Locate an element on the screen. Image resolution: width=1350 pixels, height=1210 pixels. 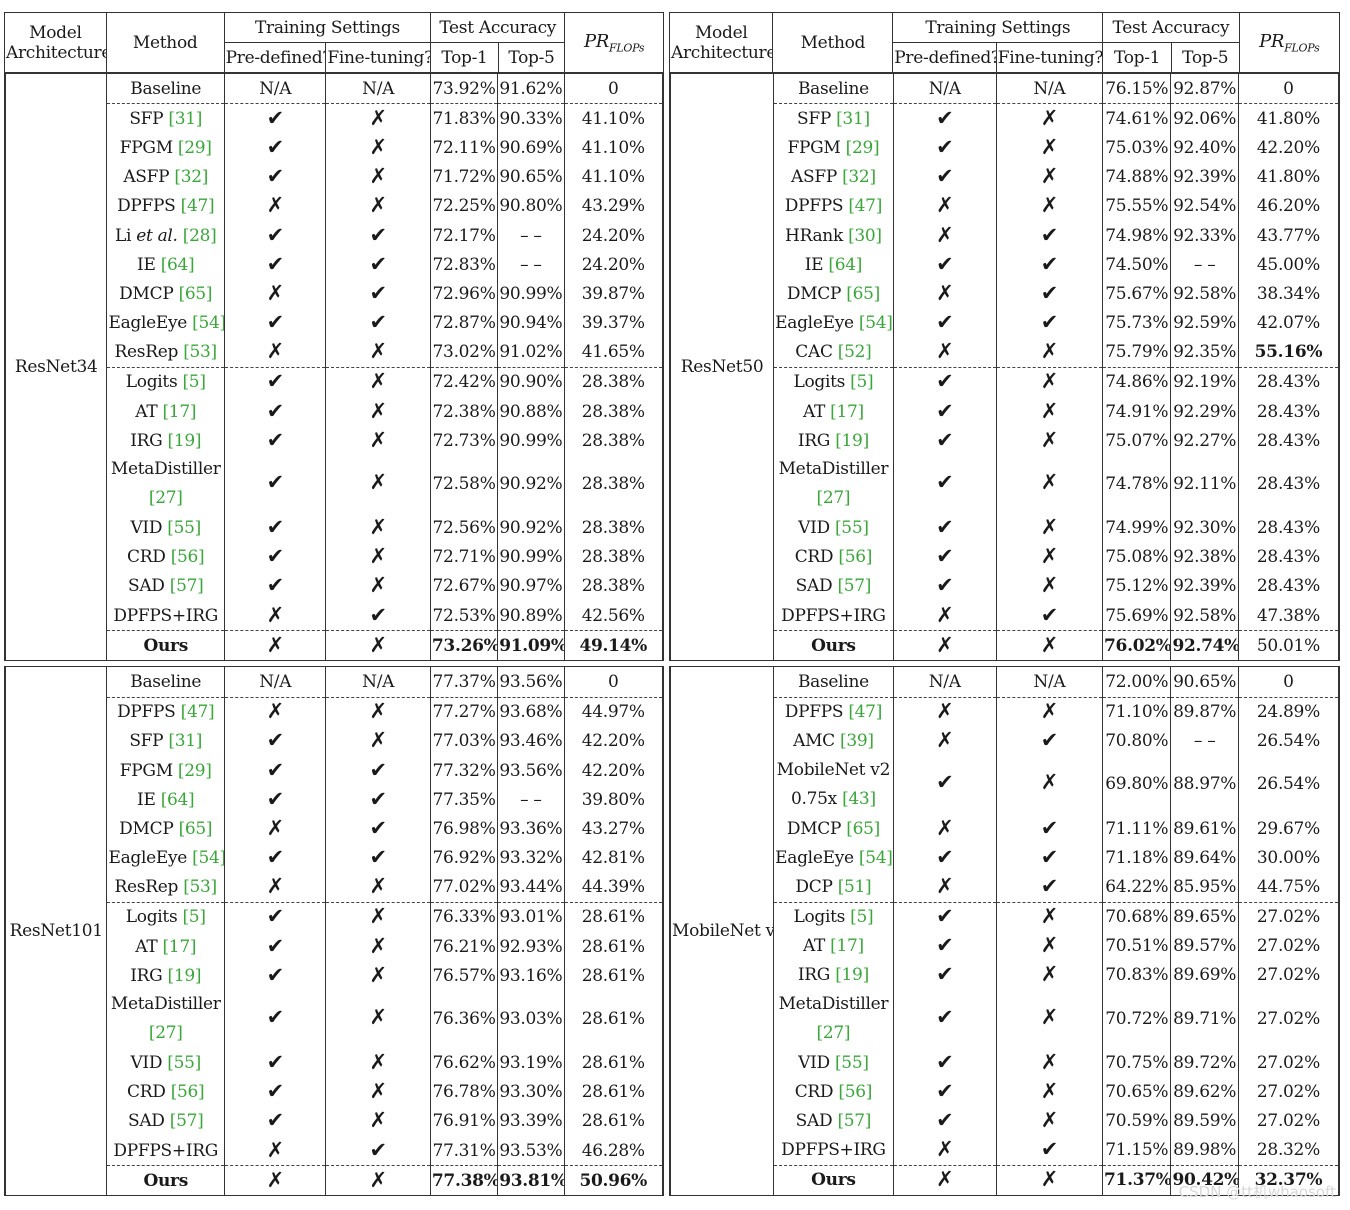
method-cell: FPGM [29] is located at coordinates (165, 148).